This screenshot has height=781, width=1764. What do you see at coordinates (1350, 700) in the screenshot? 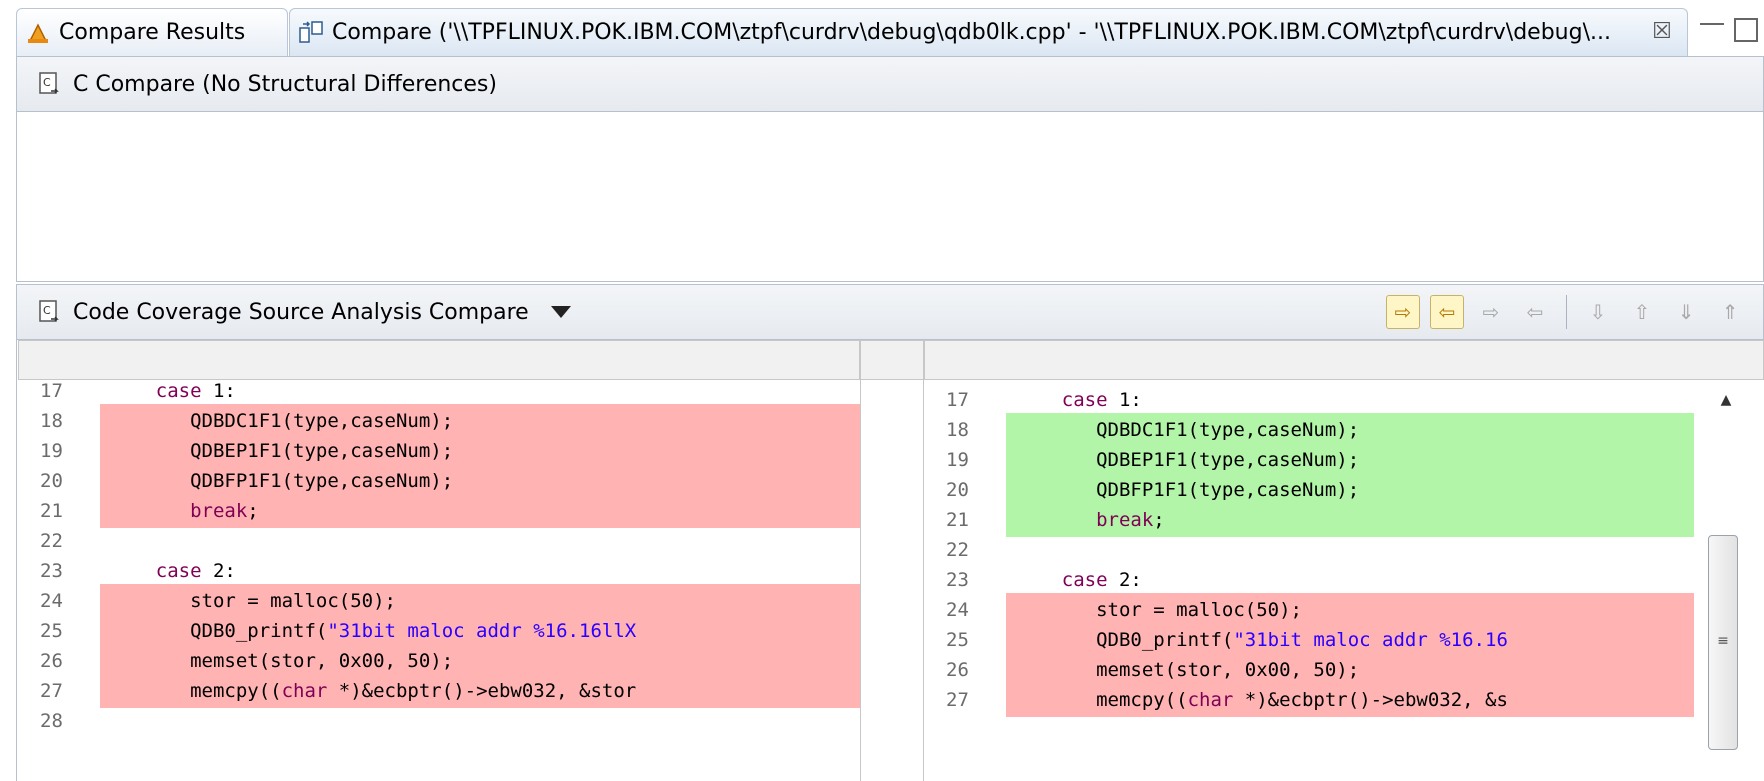
I see `code-text: memcpy((char *)&ecbptr()->ebw032, &s` at bounding box center [1350, 700].